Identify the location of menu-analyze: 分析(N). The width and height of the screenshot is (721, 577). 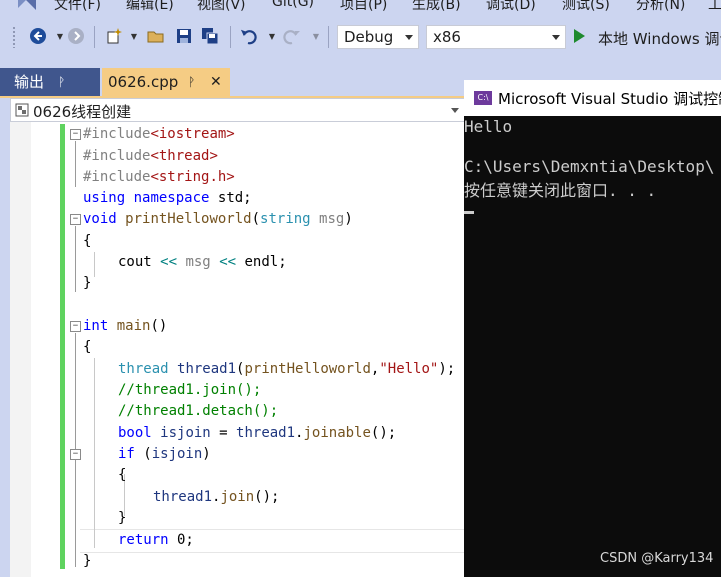
(660, 7).